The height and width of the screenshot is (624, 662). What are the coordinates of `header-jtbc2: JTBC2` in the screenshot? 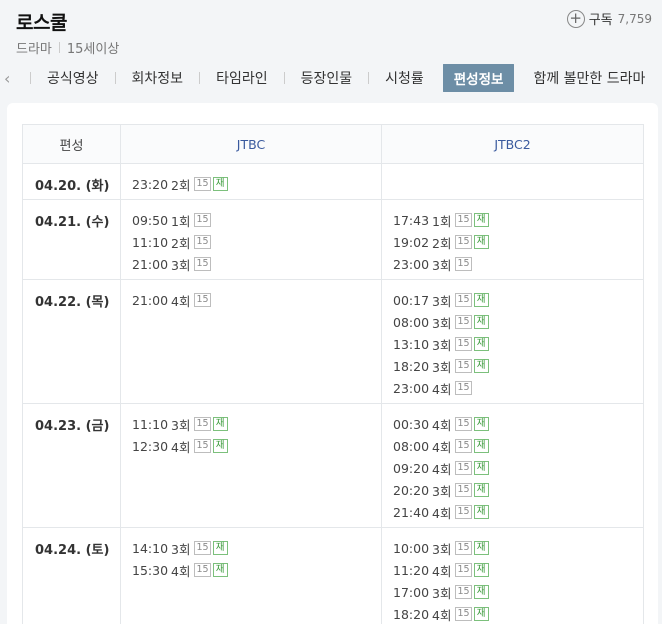 It's located at (512, 144).